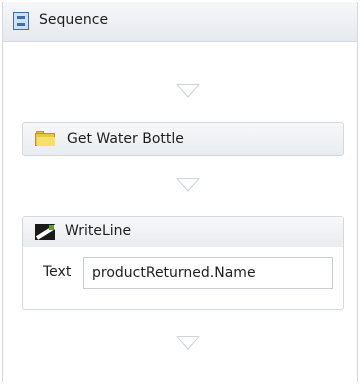 The width and height of the screenshot is (360, 384). What do you see at coordinates (45, 139) in the screenshot?
I see `folder-icon` at bounding box center [45, 139].